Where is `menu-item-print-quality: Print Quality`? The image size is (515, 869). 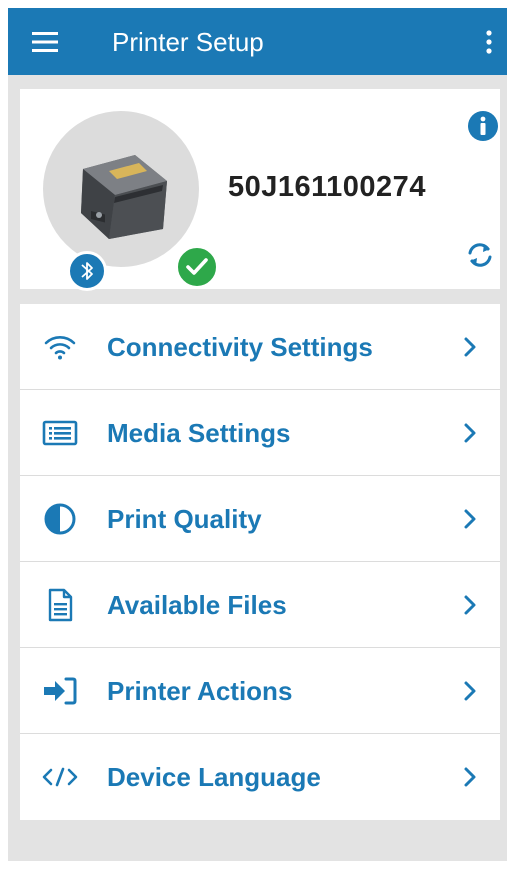
menu-item-print-quality: Print Quality is located at coordinates (260, 519).